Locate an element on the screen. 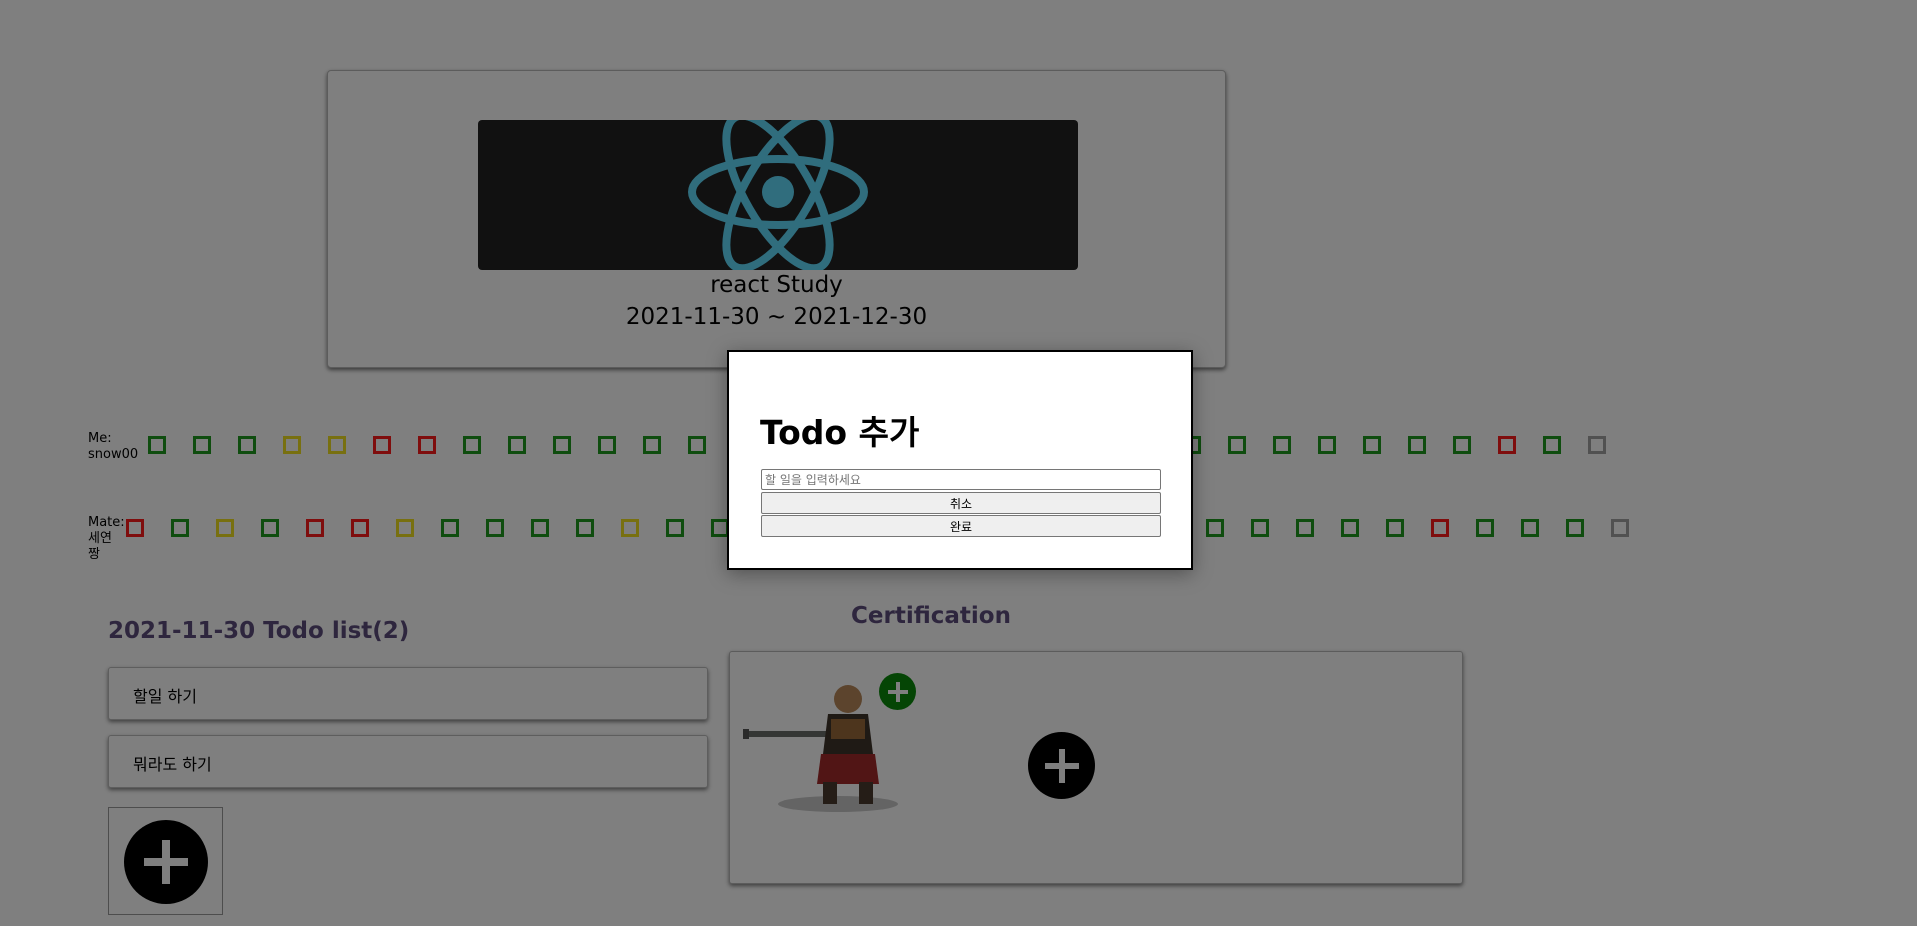  confirm-button: 완료 is located at coordinates (961, 526).